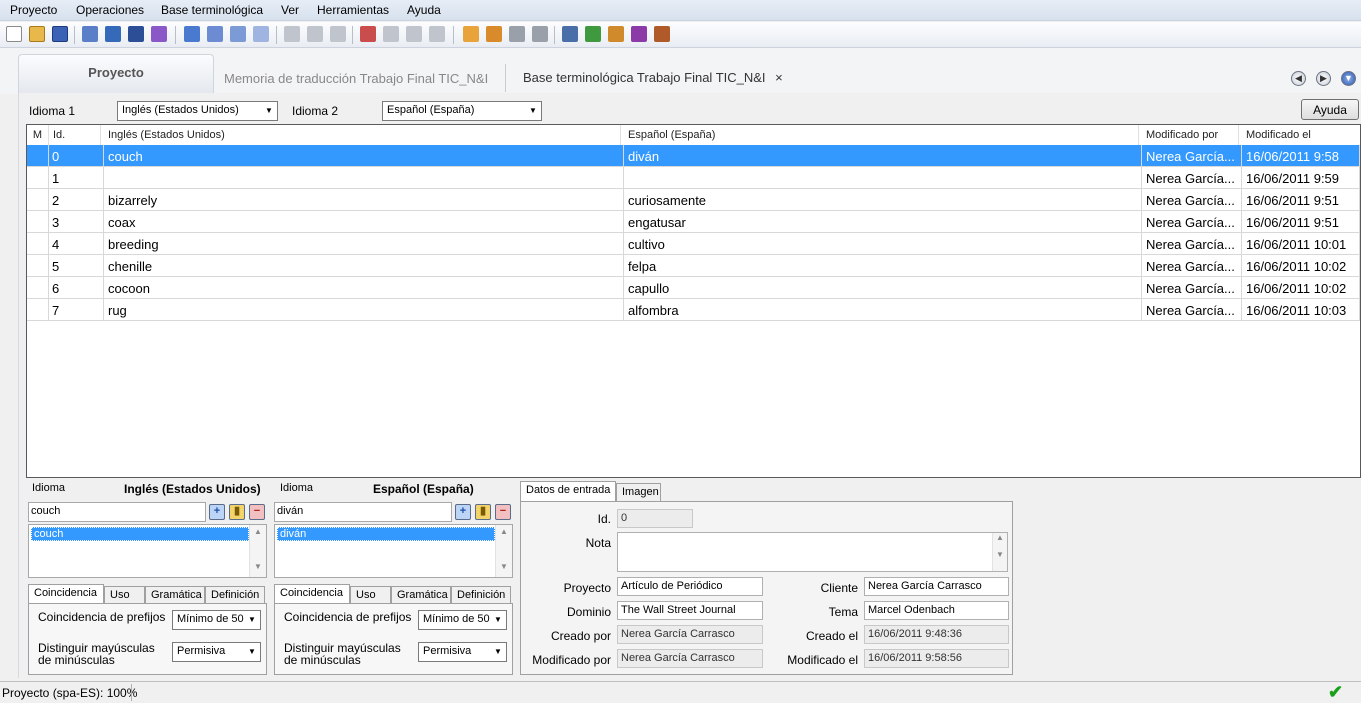 The height and width of the screenshot is (703, 1361). I want to click on row-id-cell: 3, so click(76, 221).